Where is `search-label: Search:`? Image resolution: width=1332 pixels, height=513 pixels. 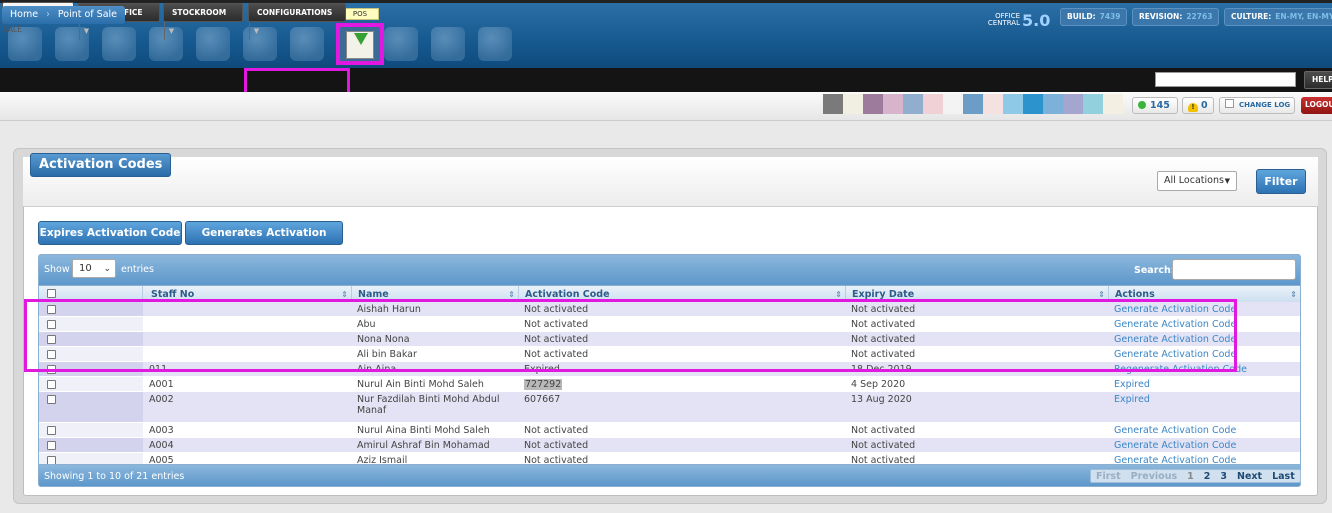
search-label: Search: is located at coordinates (1154, 270).